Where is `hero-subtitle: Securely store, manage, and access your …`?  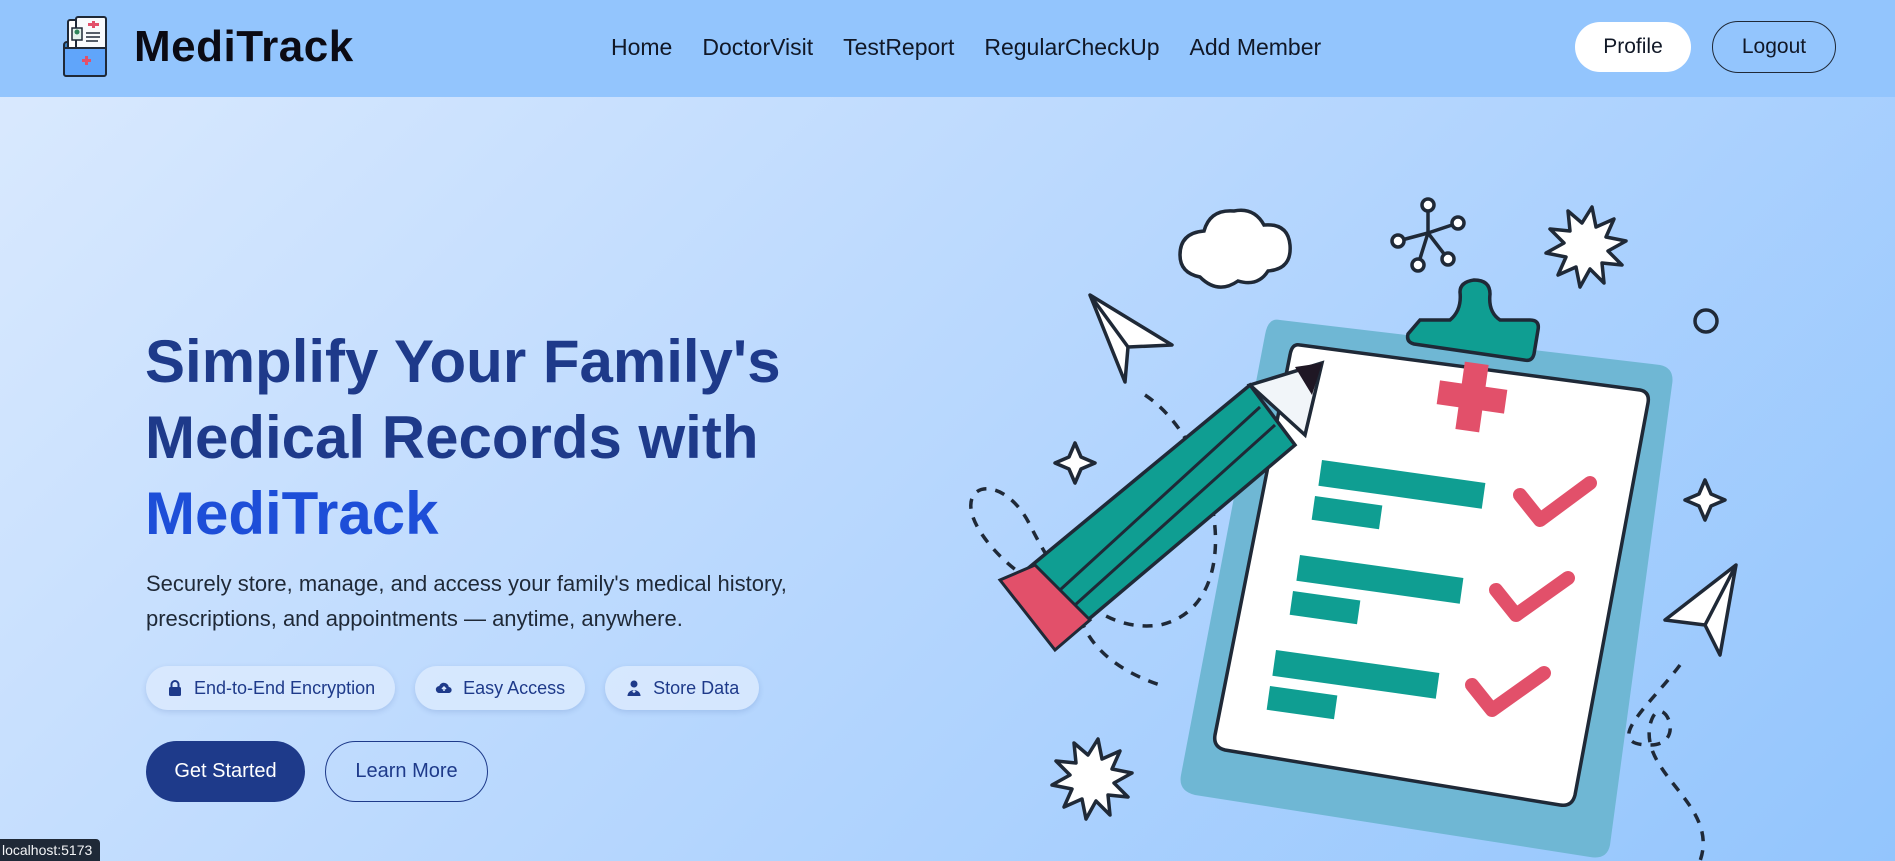
hero-subtitle: Securely store, manage, and access your … is located at coordinates (466, 601).